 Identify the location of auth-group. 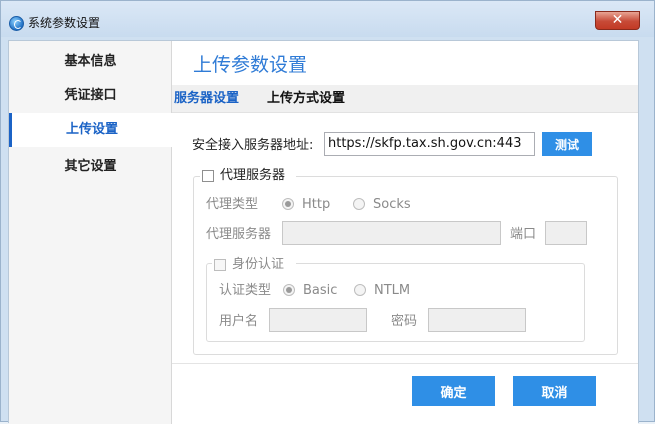
(395, 302).